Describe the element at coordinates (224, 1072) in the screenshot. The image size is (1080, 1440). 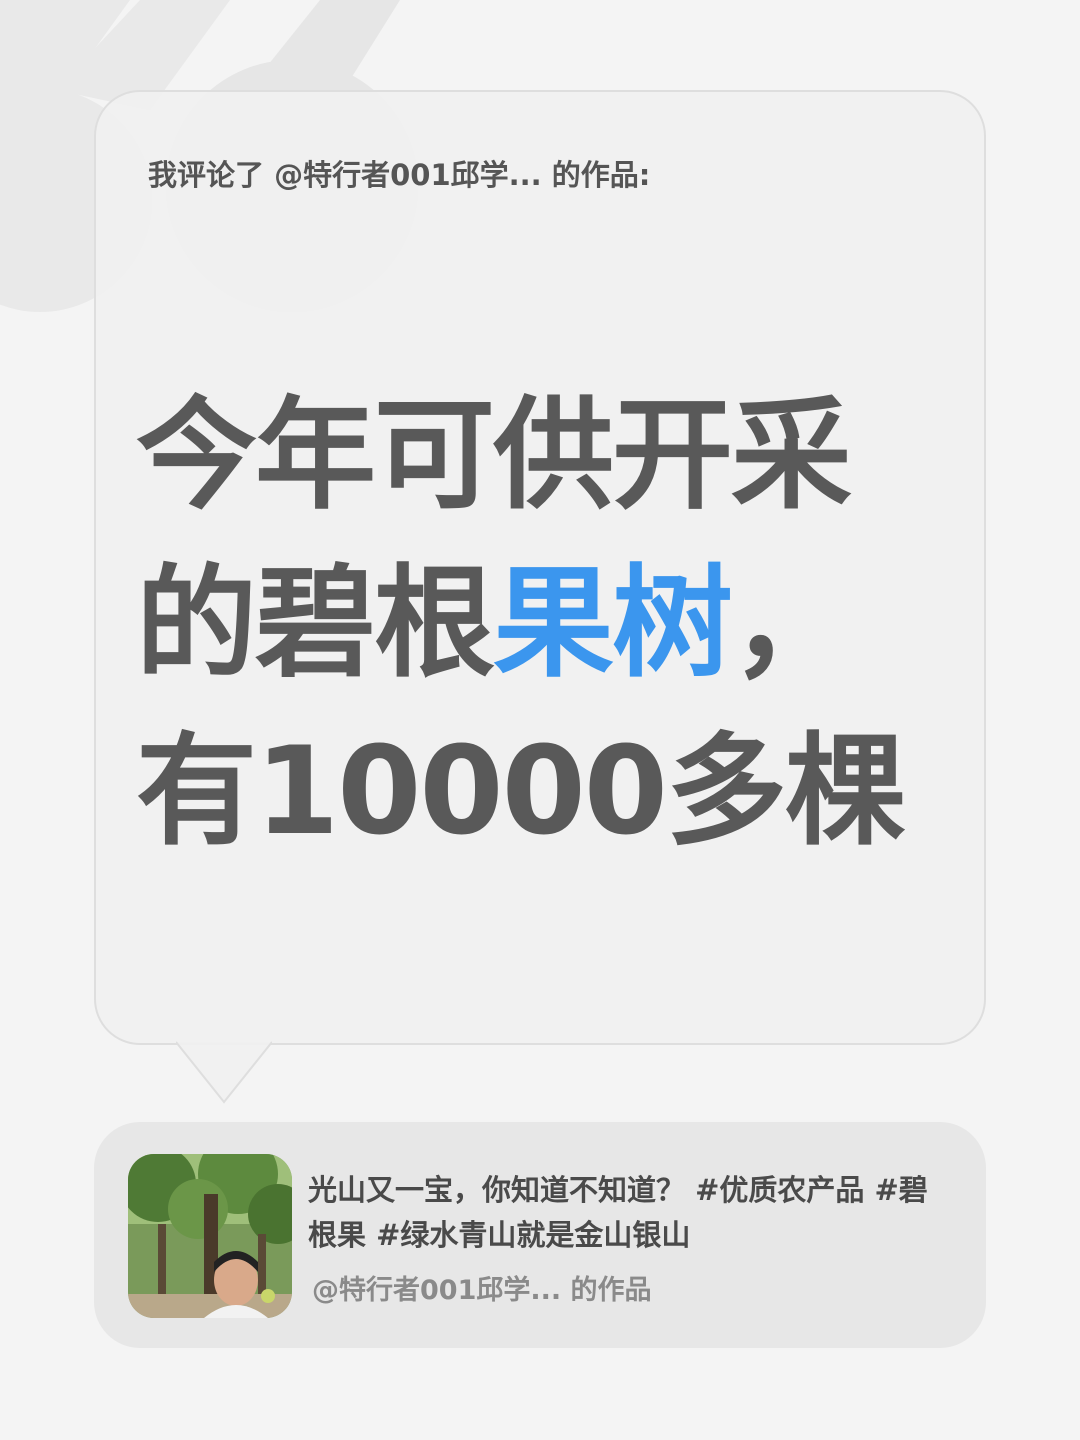
I see `bubble-tail` at that location.